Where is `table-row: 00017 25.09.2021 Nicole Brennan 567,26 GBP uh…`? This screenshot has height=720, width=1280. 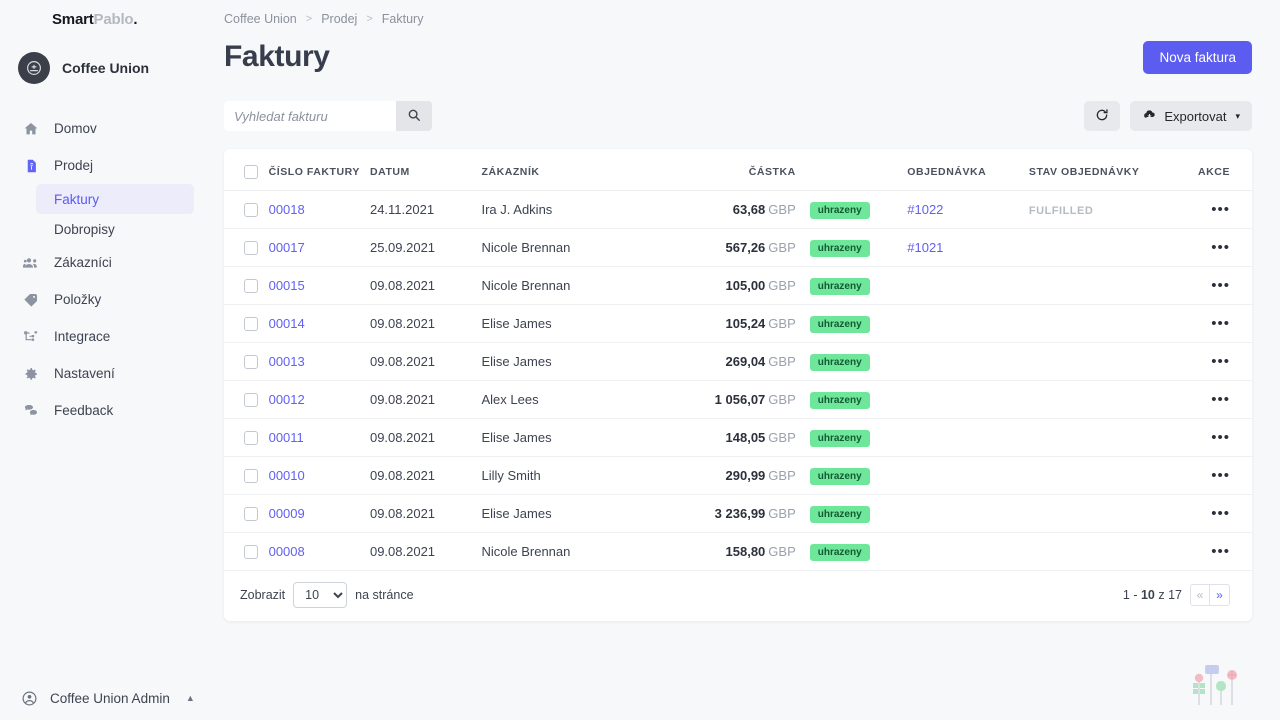 table-row: 00017 25.09.2021 Nicole Brennan 567,26 GBP uh… is located at coordinates (738, 247).